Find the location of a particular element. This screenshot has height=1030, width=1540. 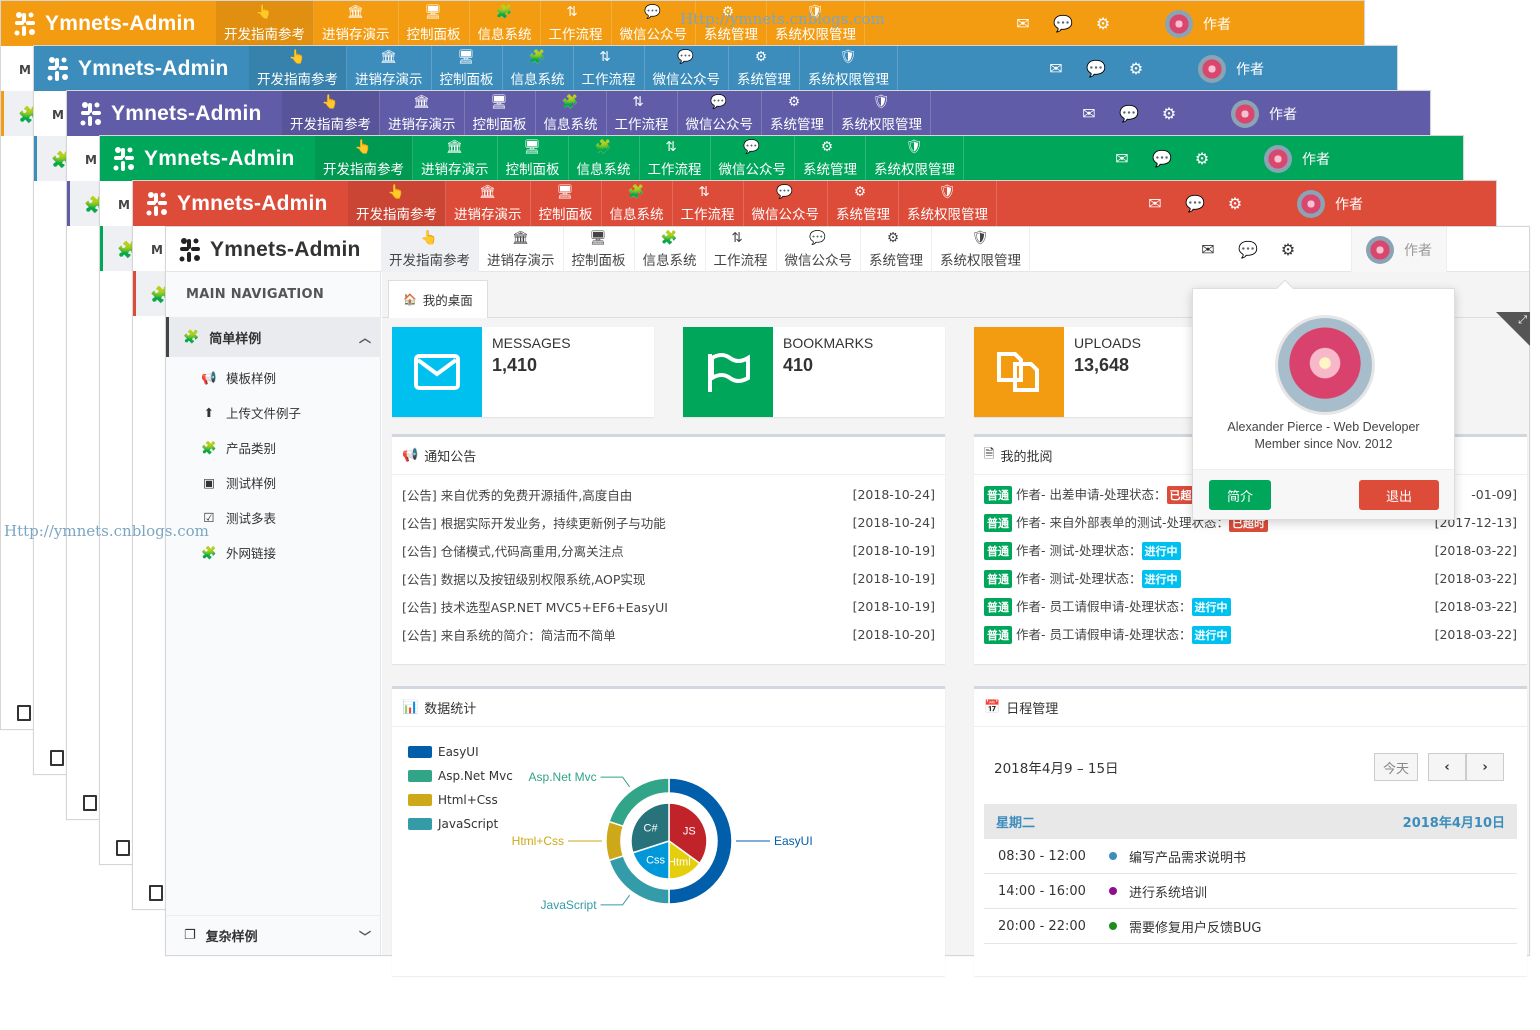

calendar-event: 14:00 - 16:00 进行系统培训 is located at coordinates (1250, 891).